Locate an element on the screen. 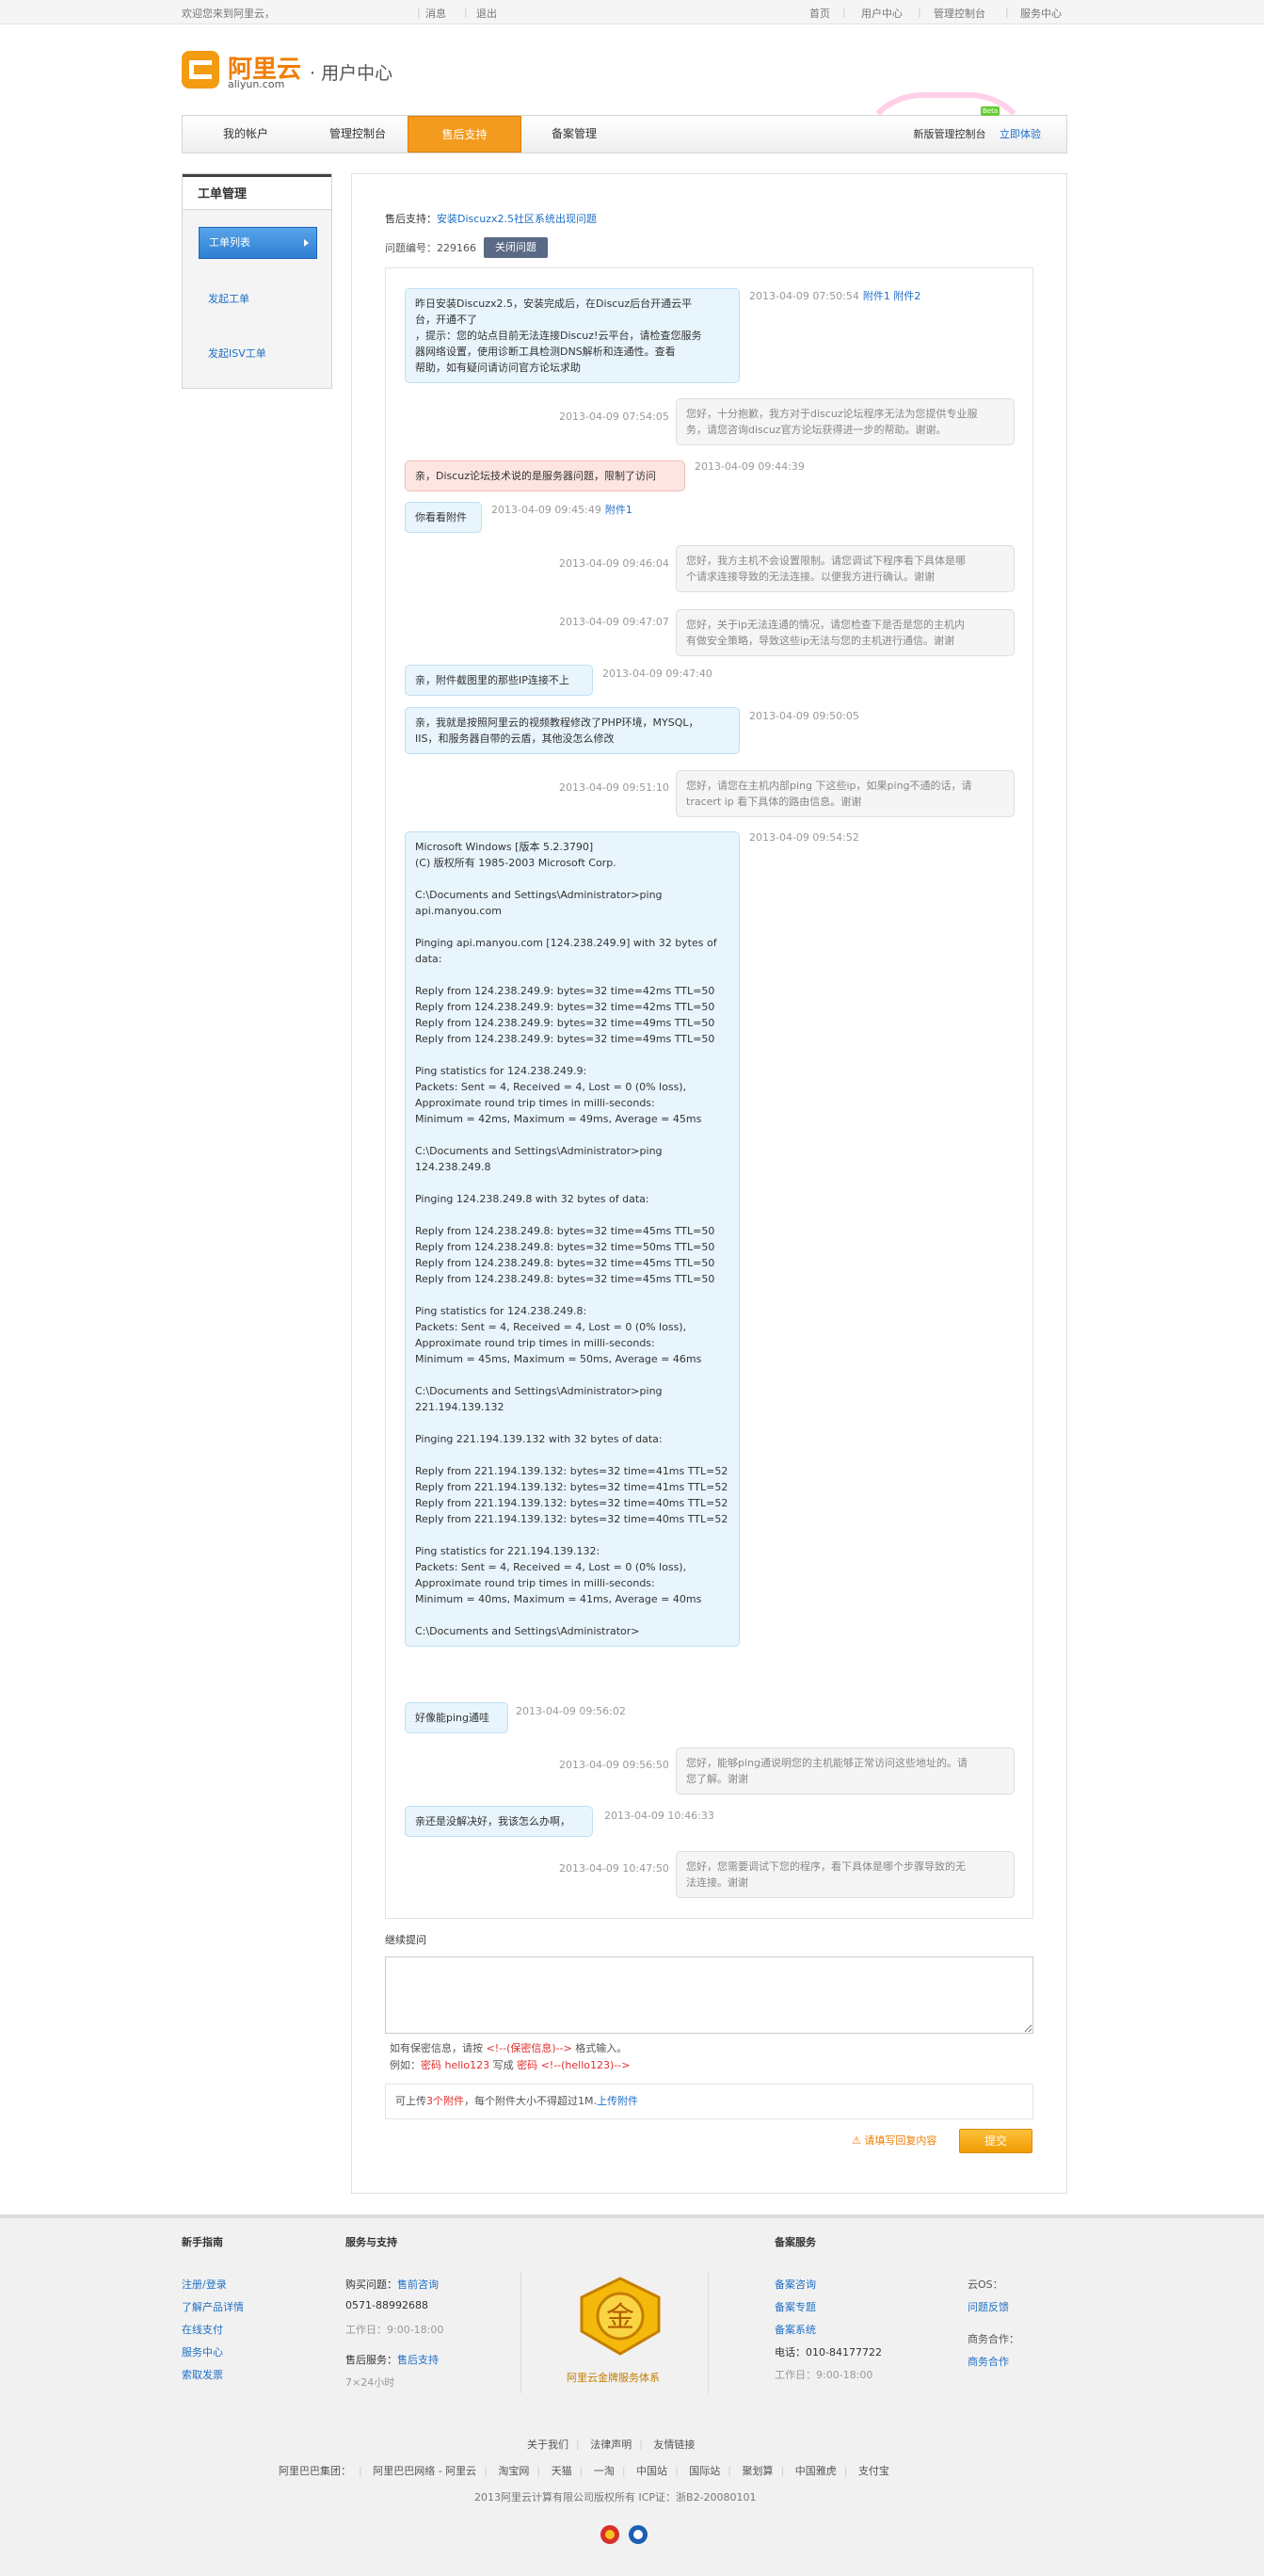  sidebar-item-new-ticket: 发起工单 is located at coordinates (228, 298).